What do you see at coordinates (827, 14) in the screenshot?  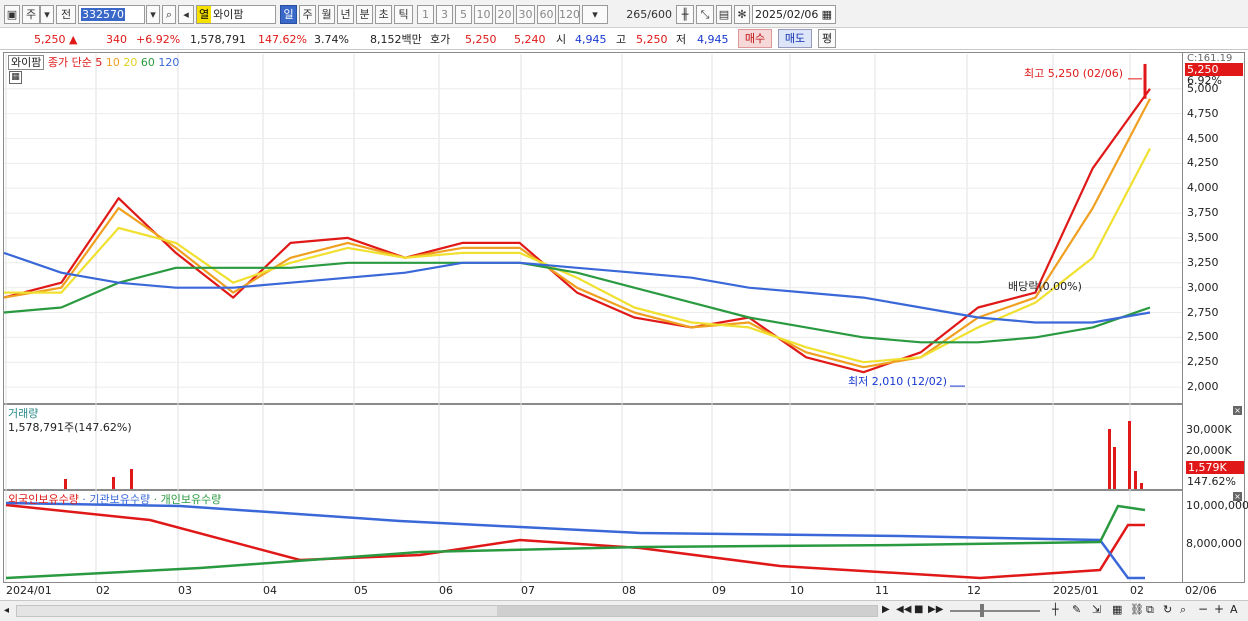 I see `calendar-icon: ▦` at bounding box center [827, 14].